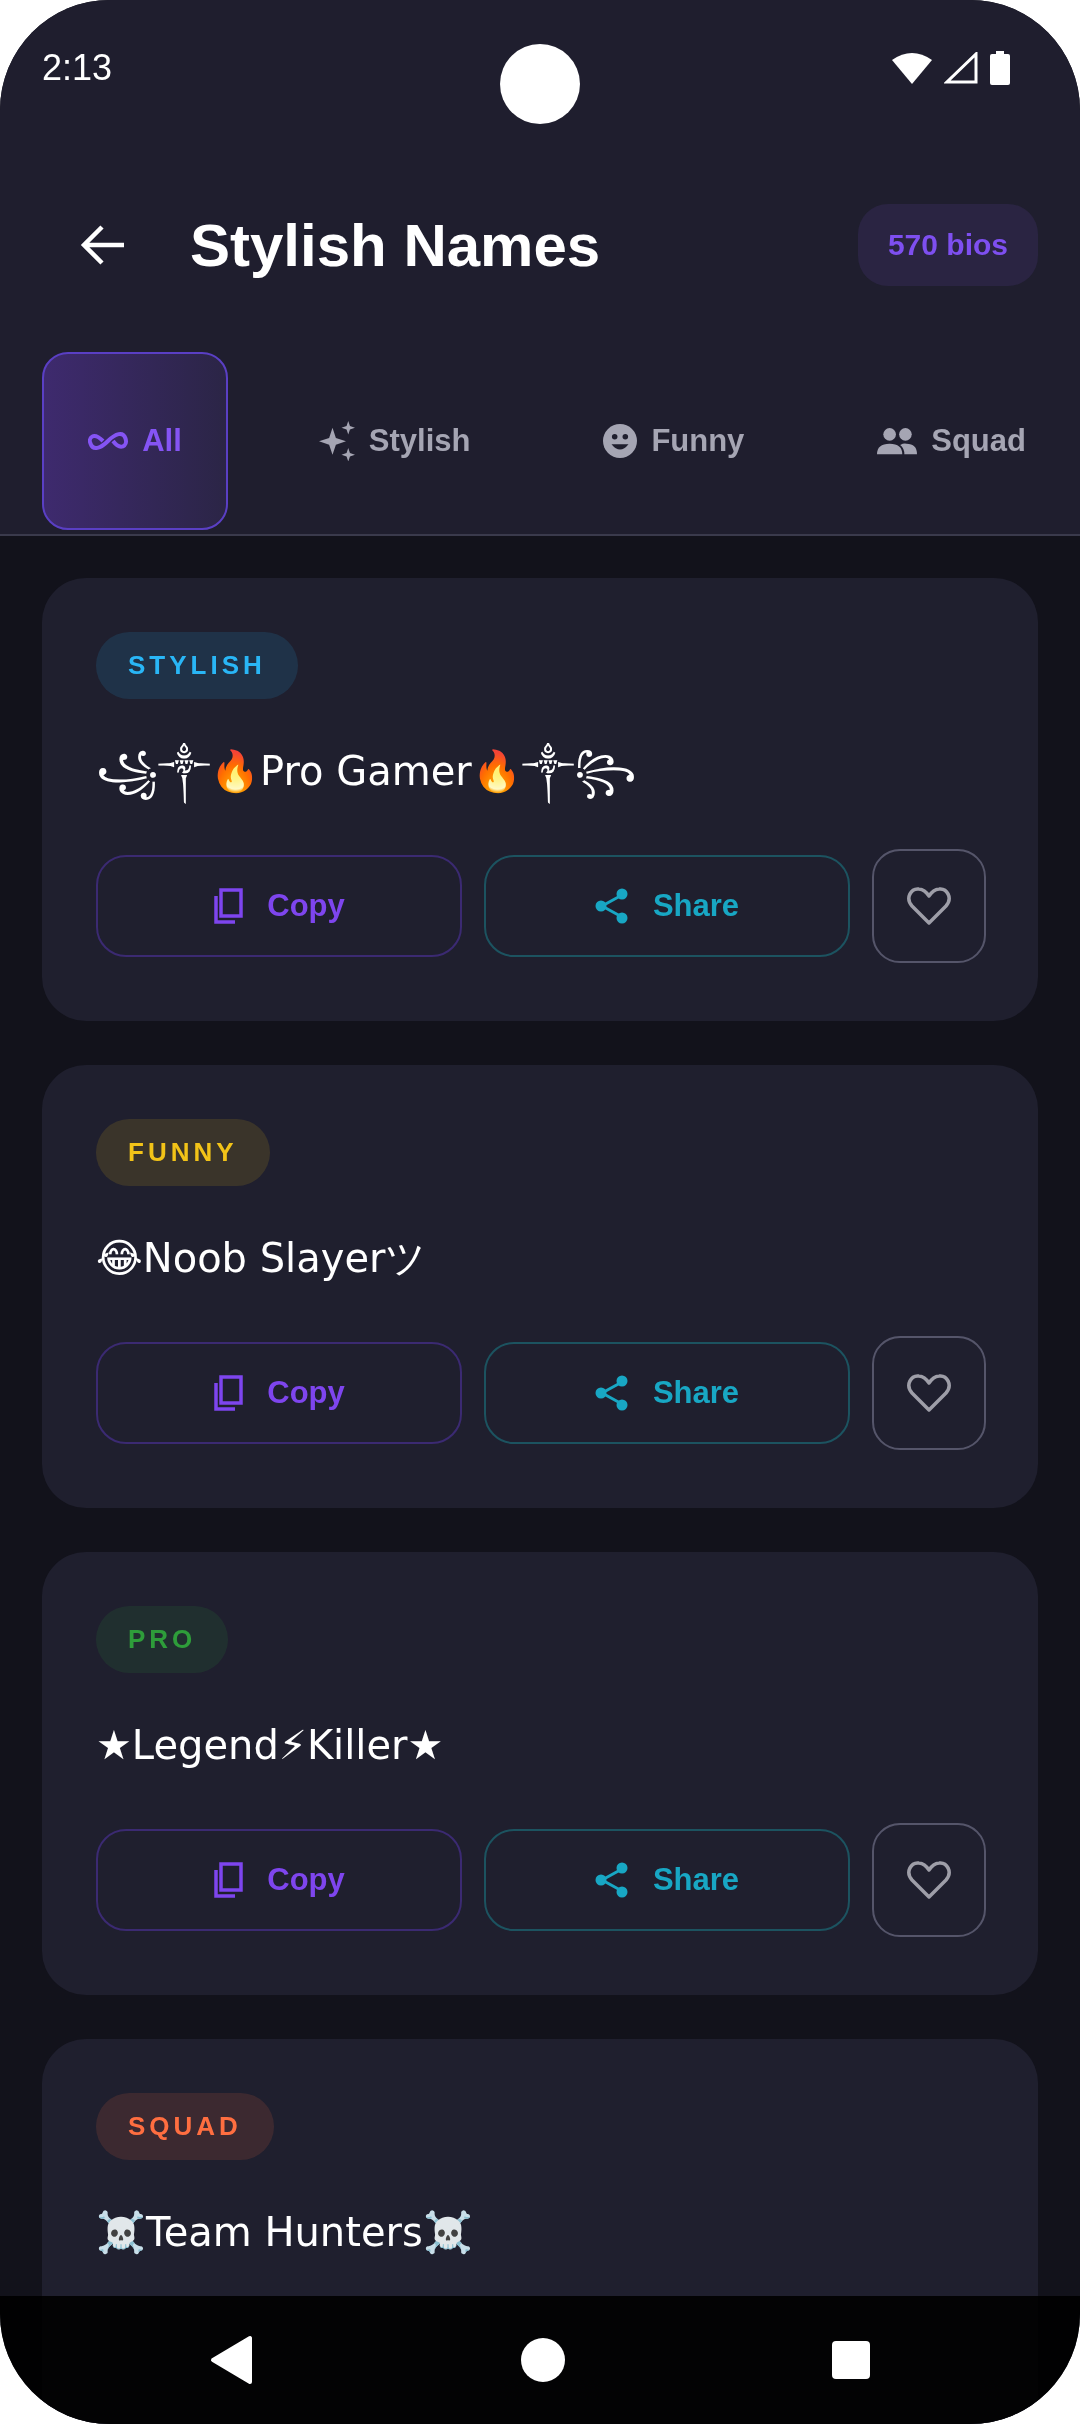 This screenshot has width=1080, height=2424. Describe the element at coordinates (543, 2360) in the screenshot. I see `home-nav-icon` at that location.